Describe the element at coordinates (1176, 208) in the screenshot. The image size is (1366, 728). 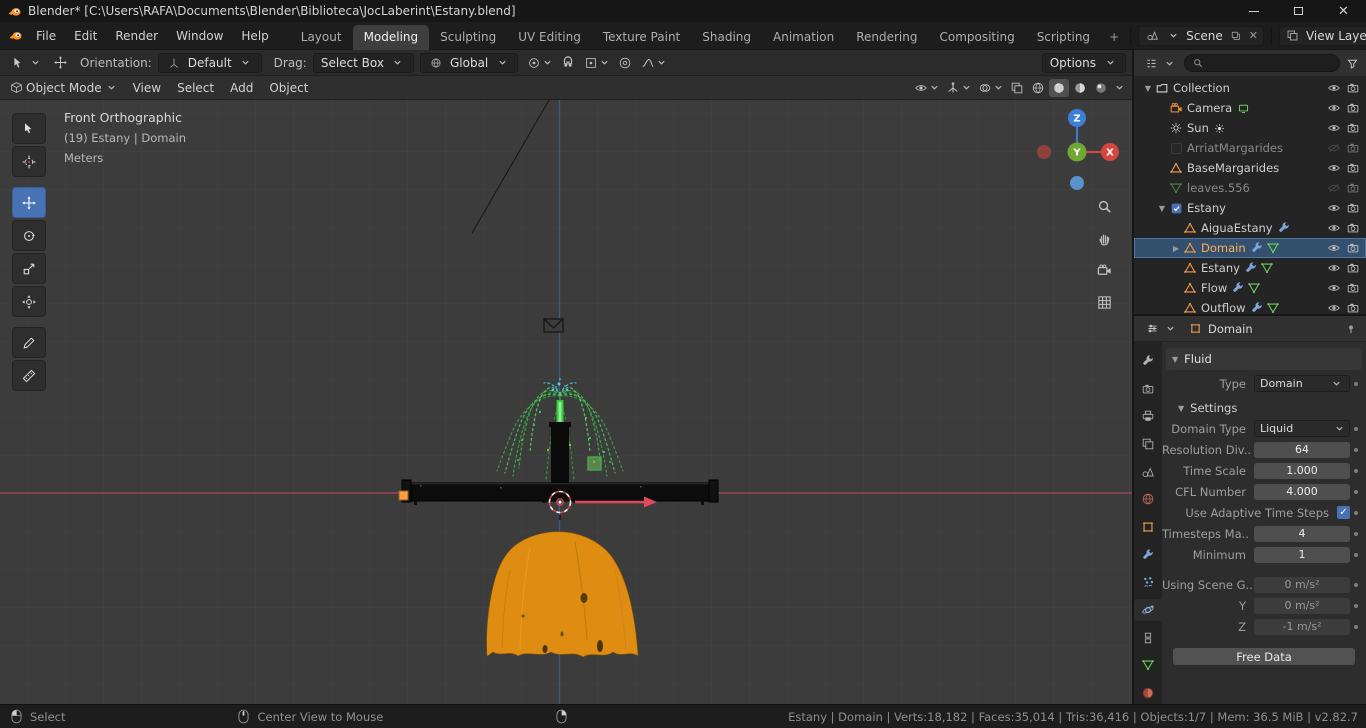
I see `checkbox-checked-icon` at that location.